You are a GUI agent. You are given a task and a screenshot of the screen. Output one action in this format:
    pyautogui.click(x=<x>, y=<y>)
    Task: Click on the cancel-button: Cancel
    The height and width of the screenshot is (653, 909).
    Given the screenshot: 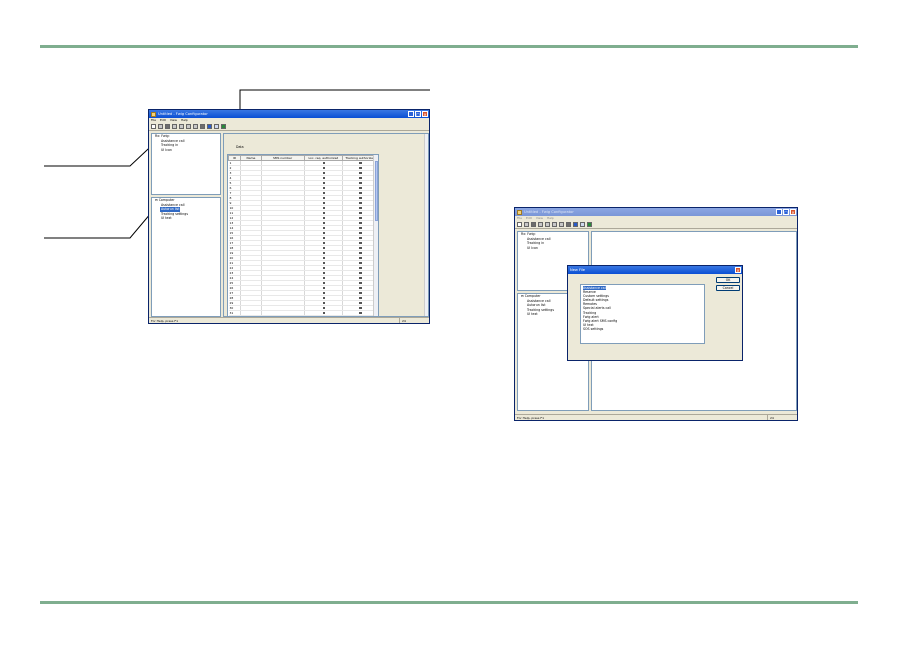 What is the action you would take?
    pyautogui.click(x=728, y=288)
    